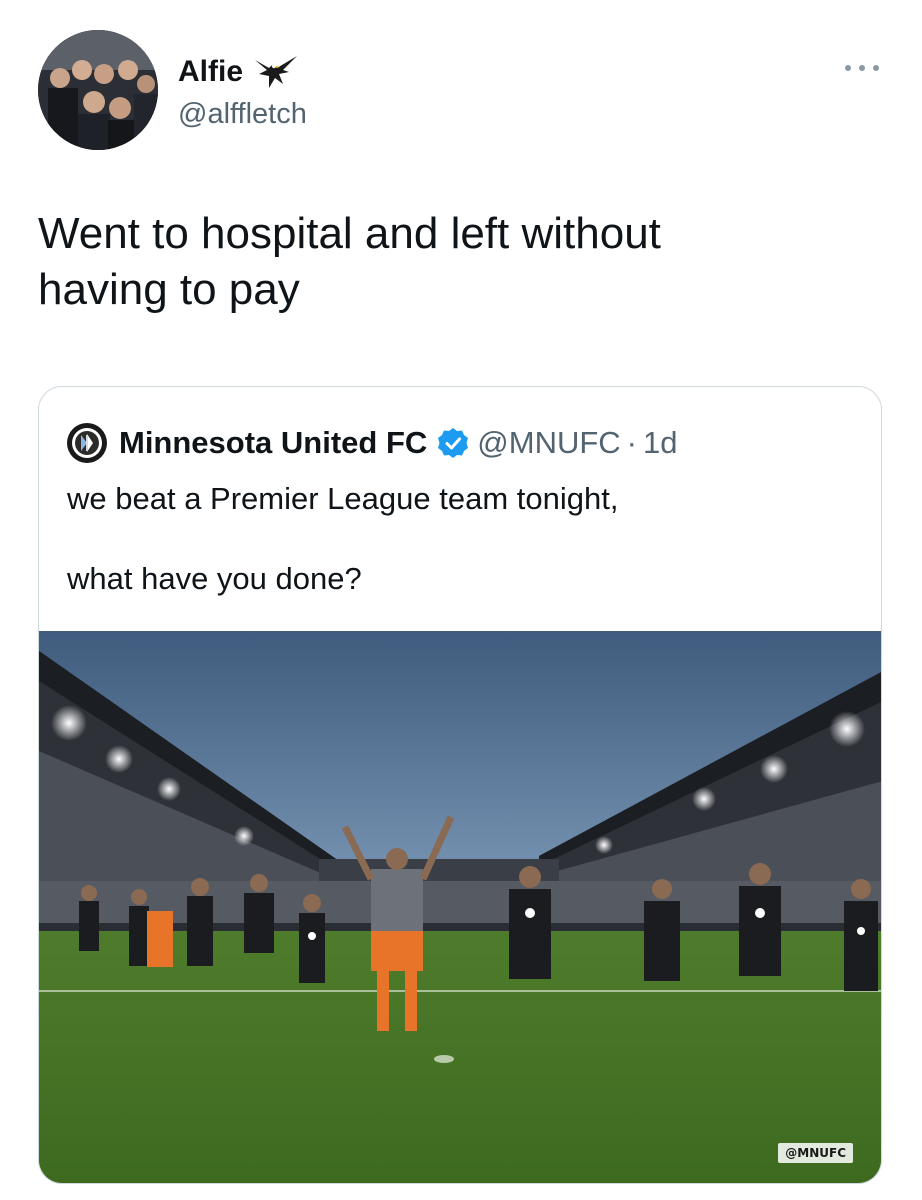 This screenshot has height=1200, width=922. I want to click on mnufc-logo-icon, so click(87, 443).